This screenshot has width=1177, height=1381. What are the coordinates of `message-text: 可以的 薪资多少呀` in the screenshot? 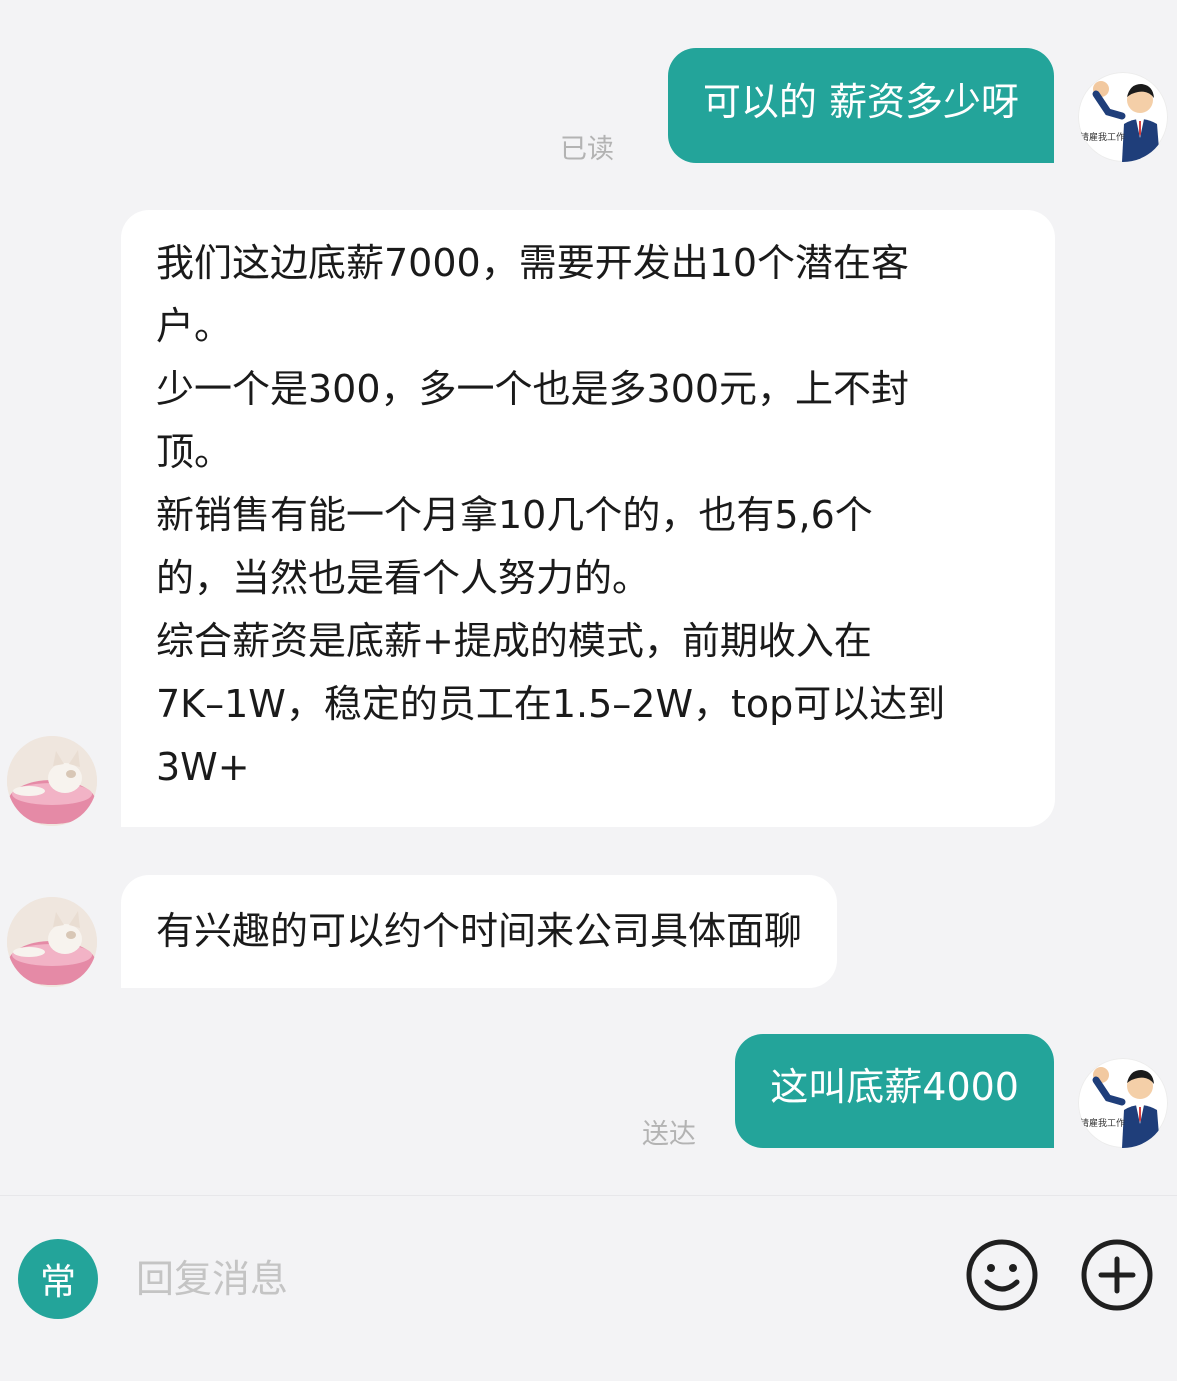 It's located at (860, 101).